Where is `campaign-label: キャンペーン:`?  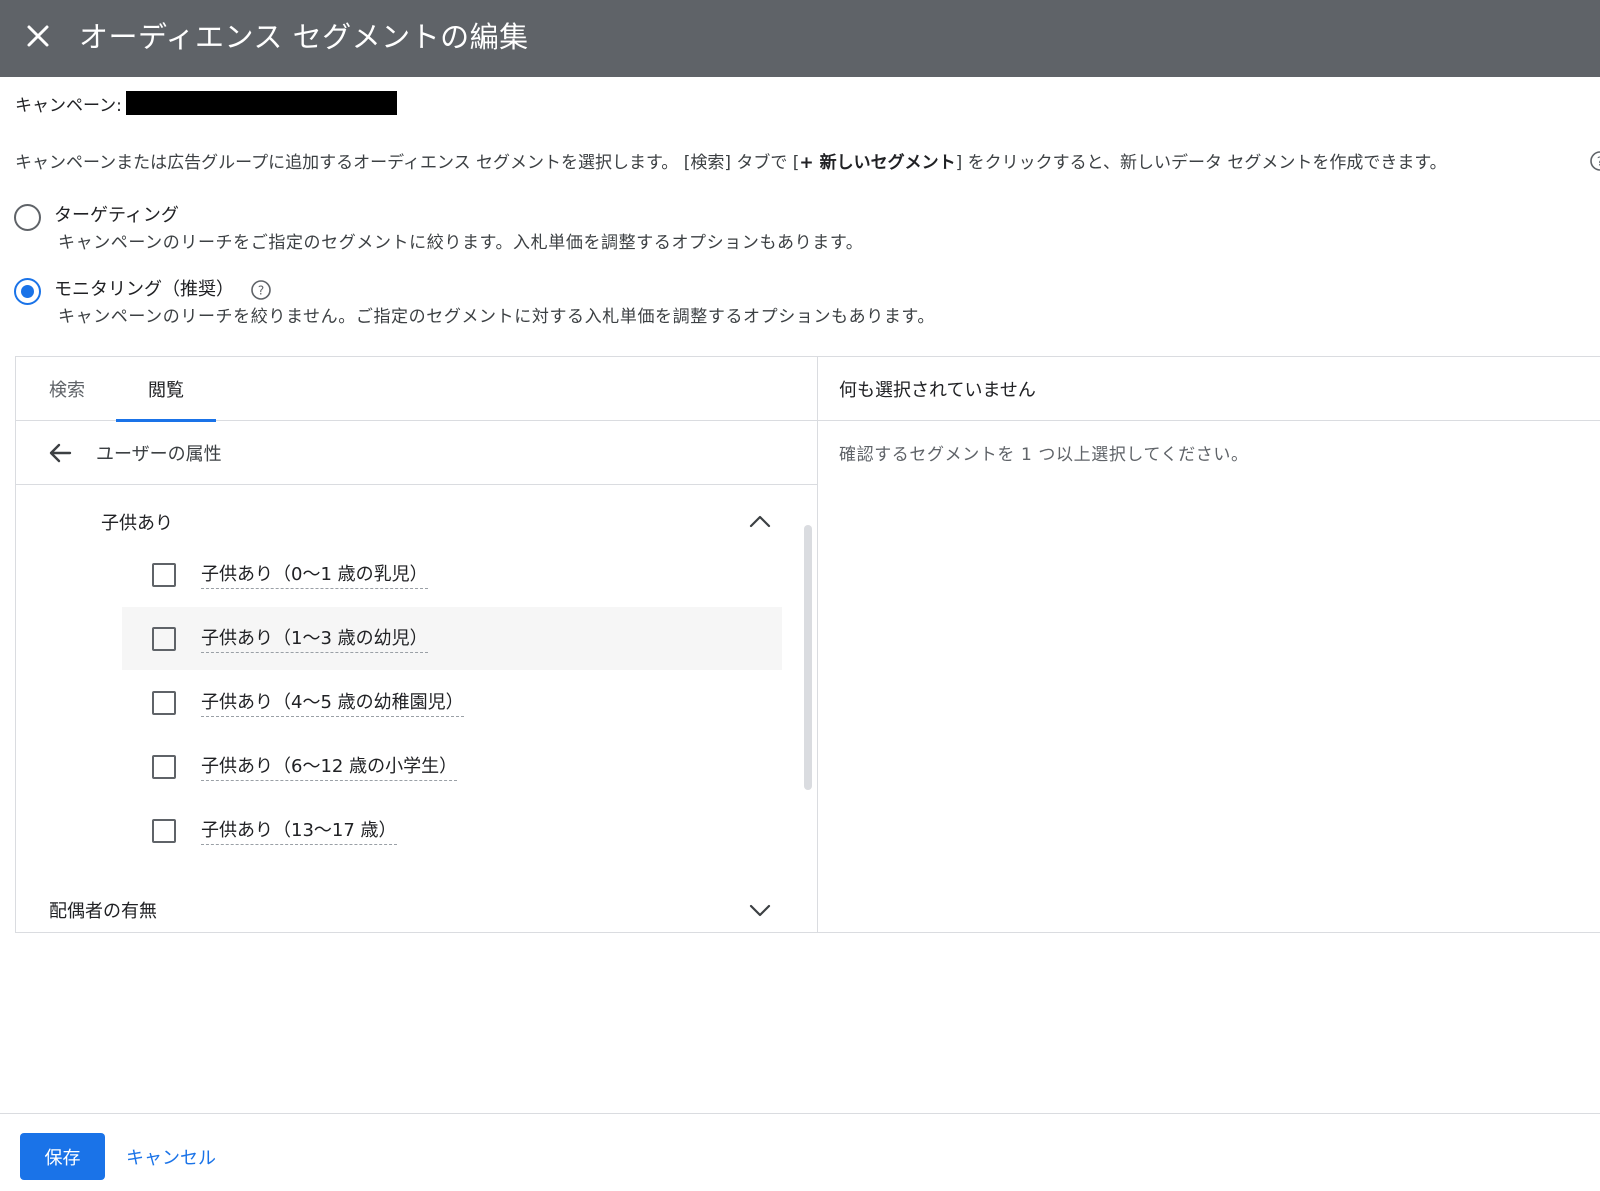
campaign-label: キャンペーン: is located at coordinates (68, 105).